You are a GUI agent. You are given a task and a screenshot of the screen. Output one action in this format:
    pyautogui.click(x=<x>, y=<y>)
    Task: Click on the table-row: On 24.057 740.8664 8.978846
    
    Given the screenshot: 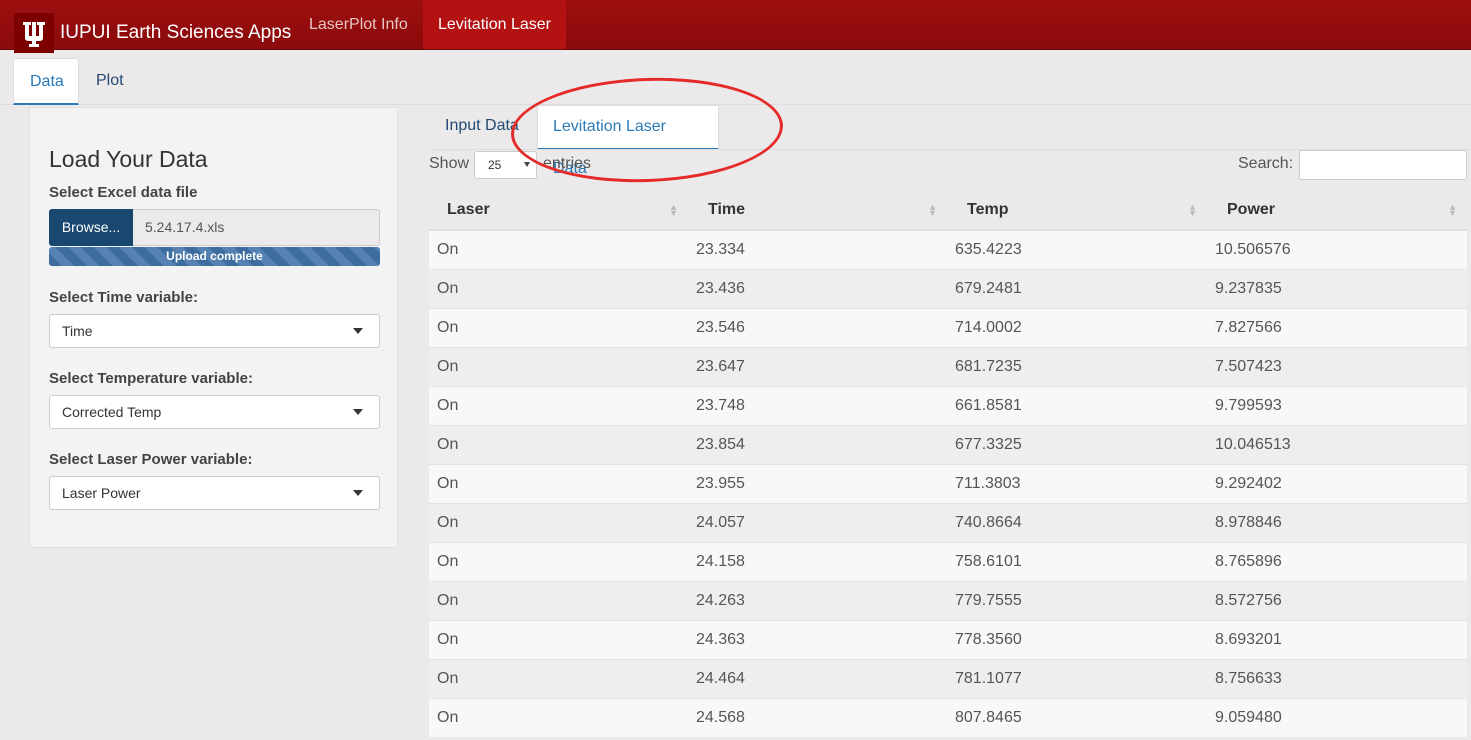 What is the action you would take?
    pyautogui.click(x=948, y=522)
    